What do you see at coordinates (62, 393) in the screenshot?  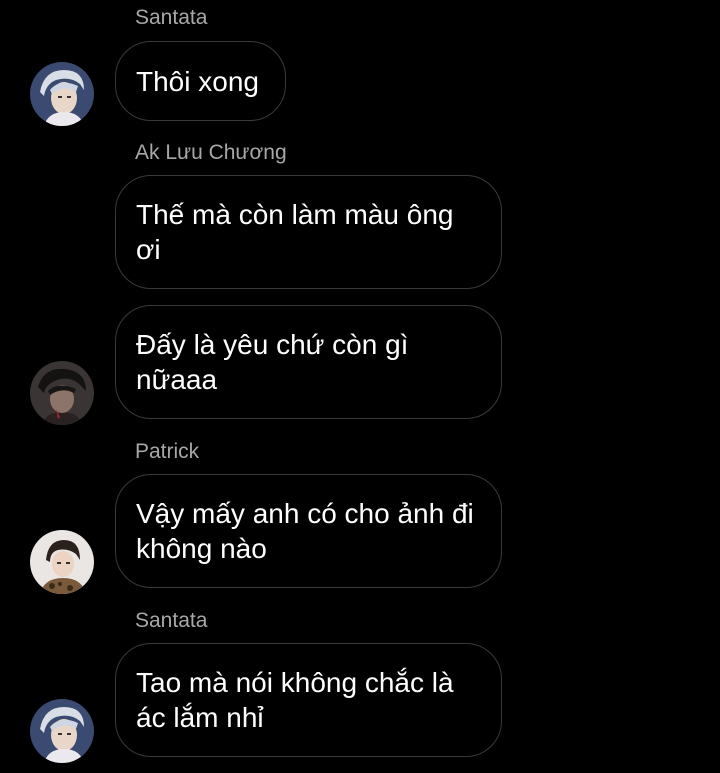 I see `avatar-ak-luu-chuong-icon` at bounding box center [62, 393].